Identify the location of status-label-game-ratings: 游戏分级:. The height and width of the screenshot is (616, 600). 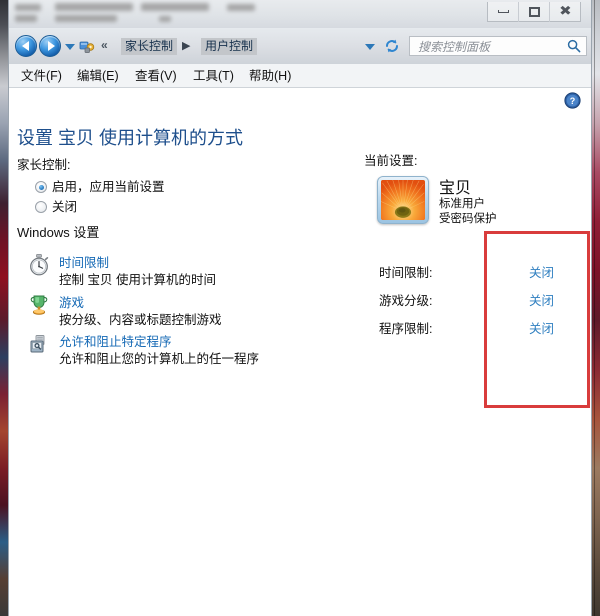
(406, 301).